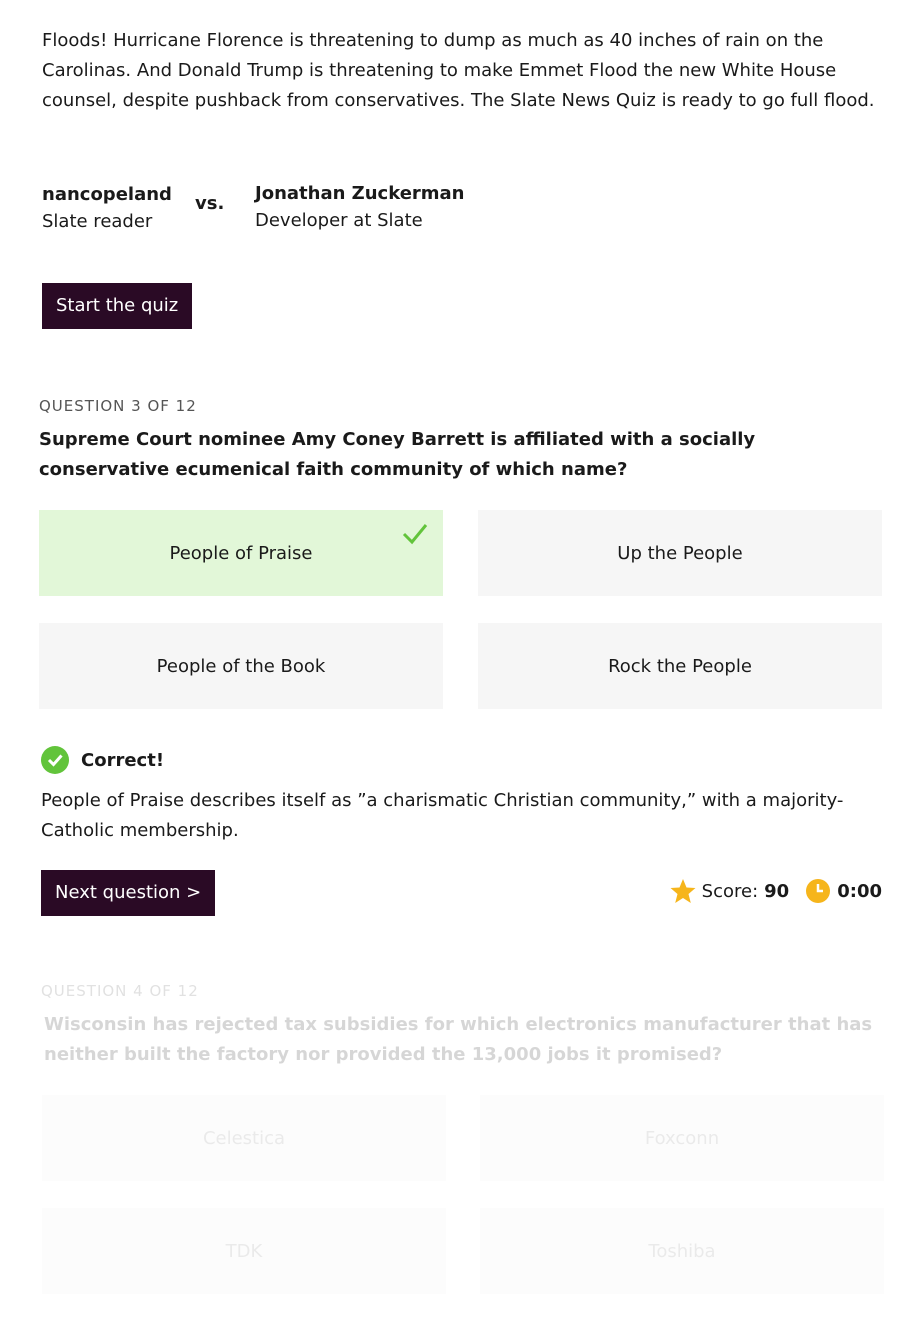  Describe the element at coordinates (55, 760) in the screenshot. I see `check-circle-icon` at that location.